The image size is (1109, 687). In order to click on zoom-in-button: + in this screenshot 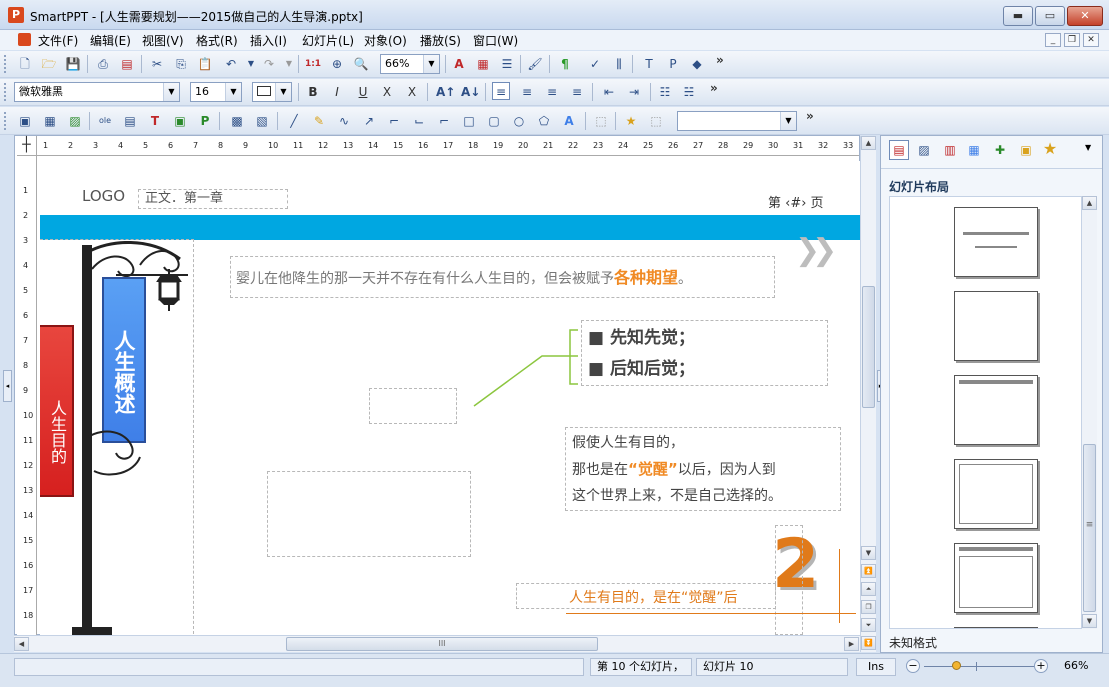, I will do `click(1041, 666)`.